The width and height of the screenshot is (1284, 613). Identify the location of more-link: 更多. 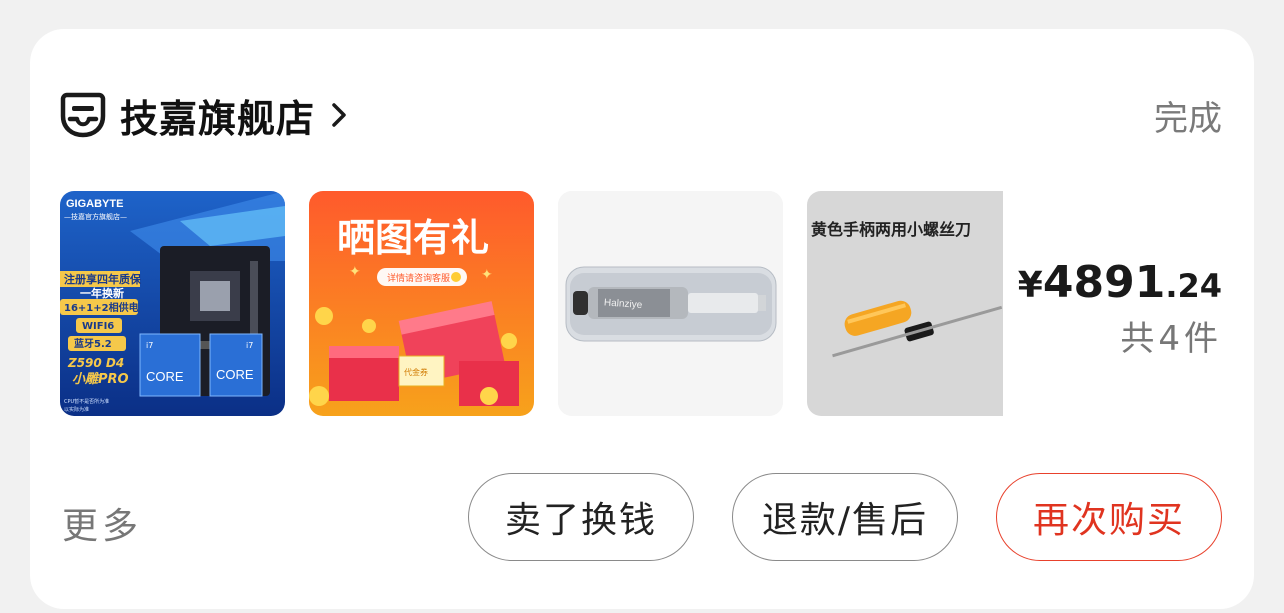
(102, 523).